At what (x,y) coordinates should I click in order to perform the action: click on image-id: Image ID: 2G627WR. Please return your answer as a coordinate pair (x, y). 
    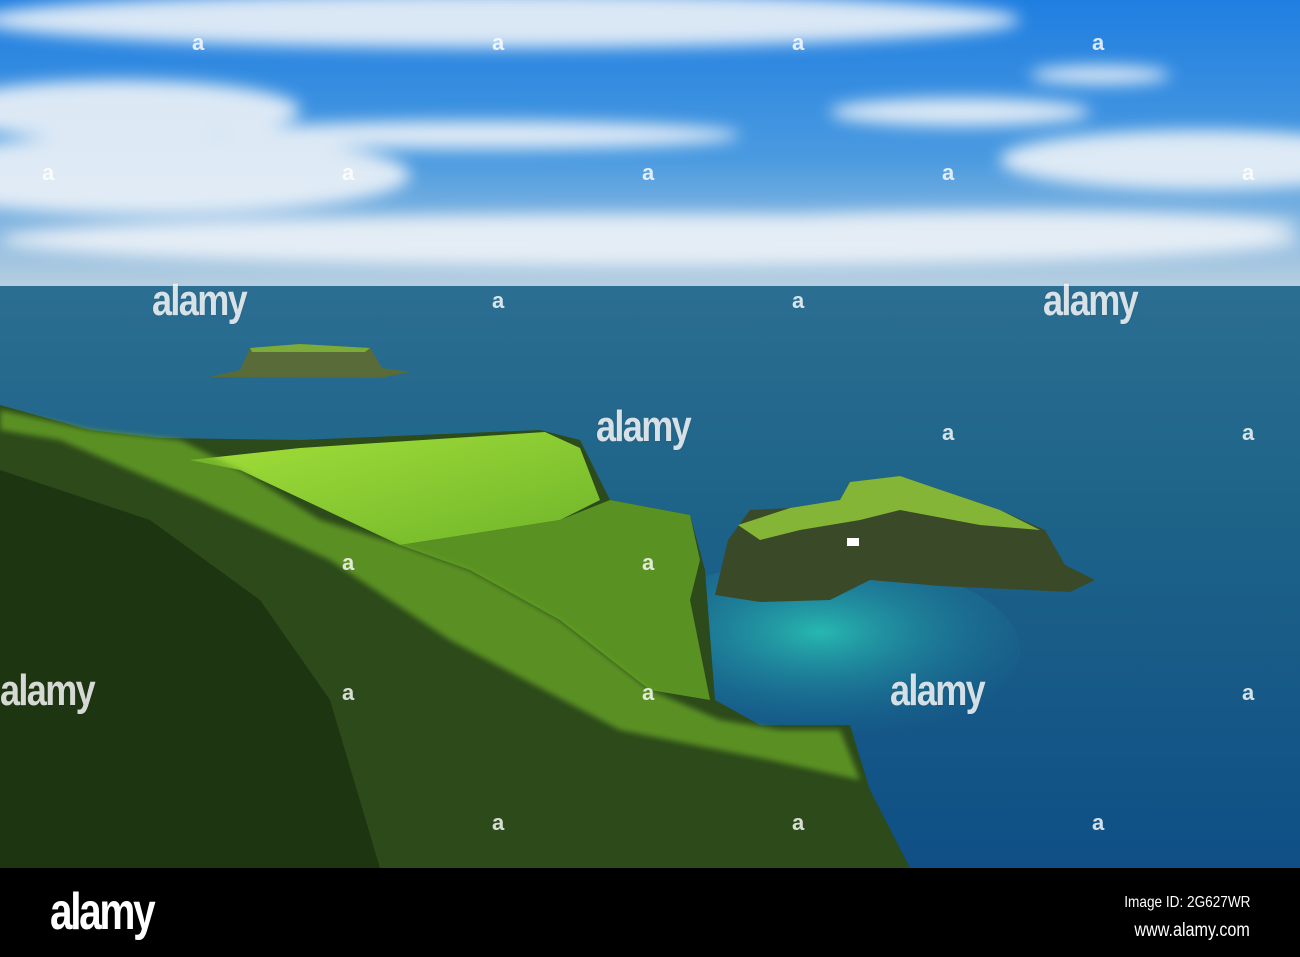
    Looking at the image, I should click on (1186, 902).